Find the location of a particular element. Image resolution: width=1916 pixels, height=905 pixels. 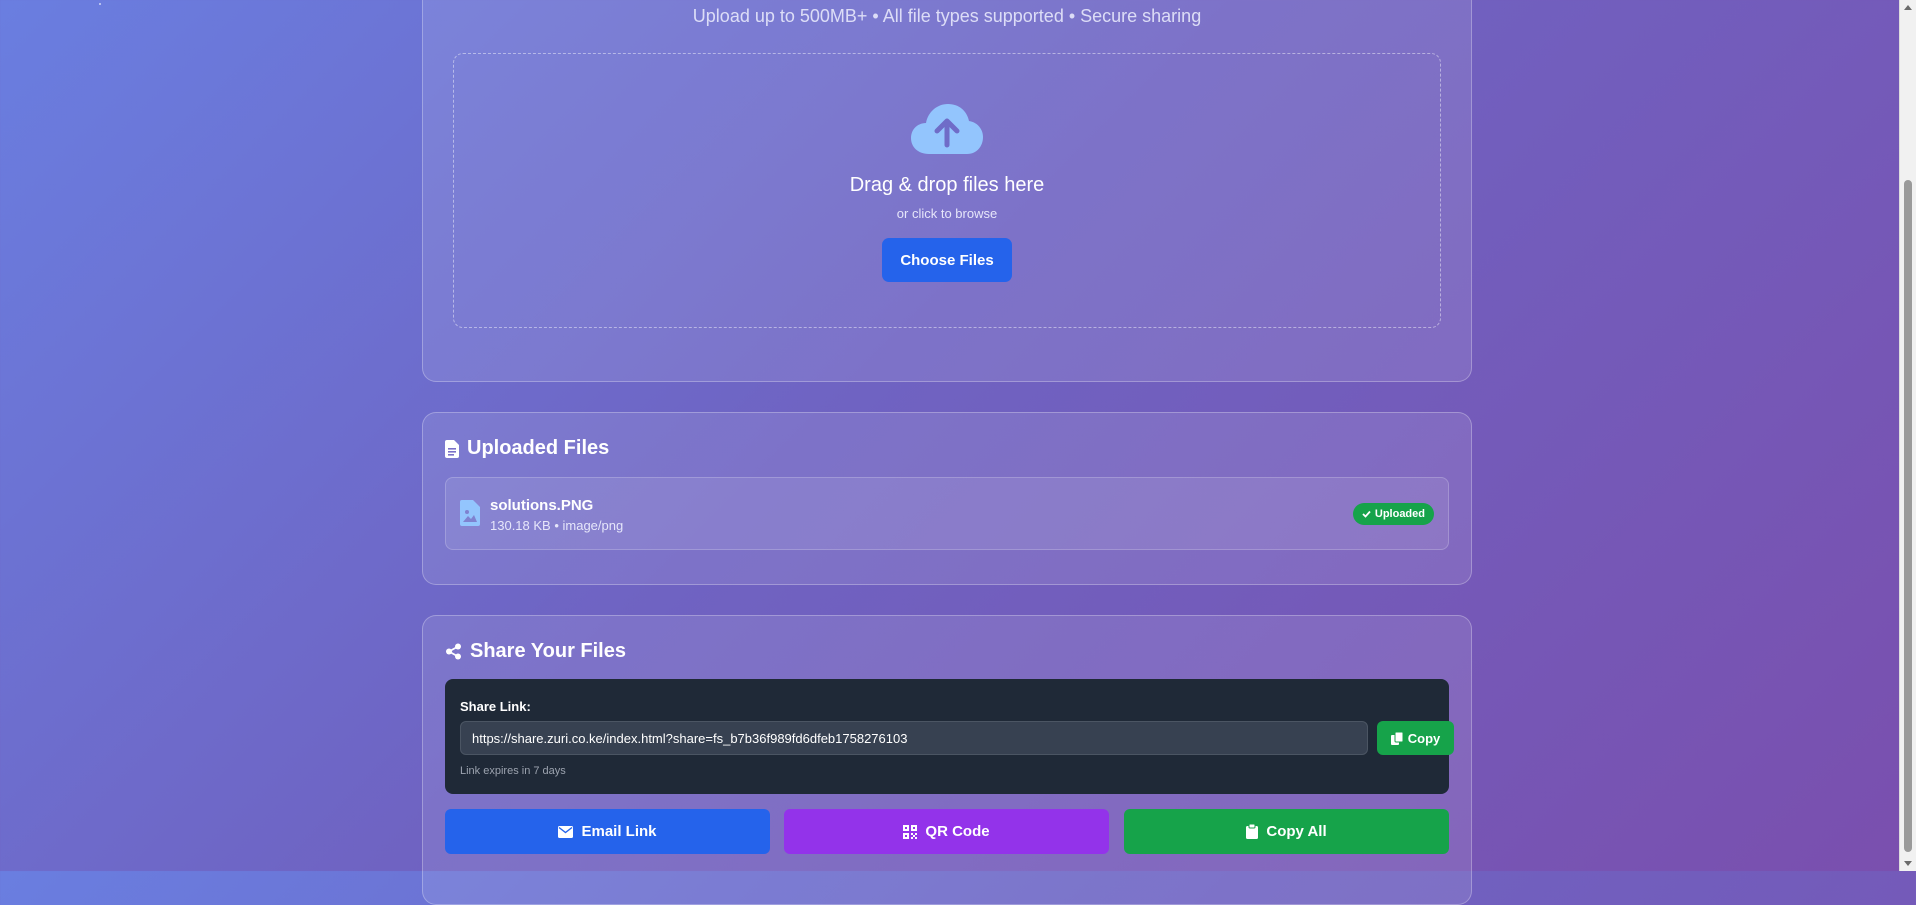

file-icon is located at coordinates (452, 448).